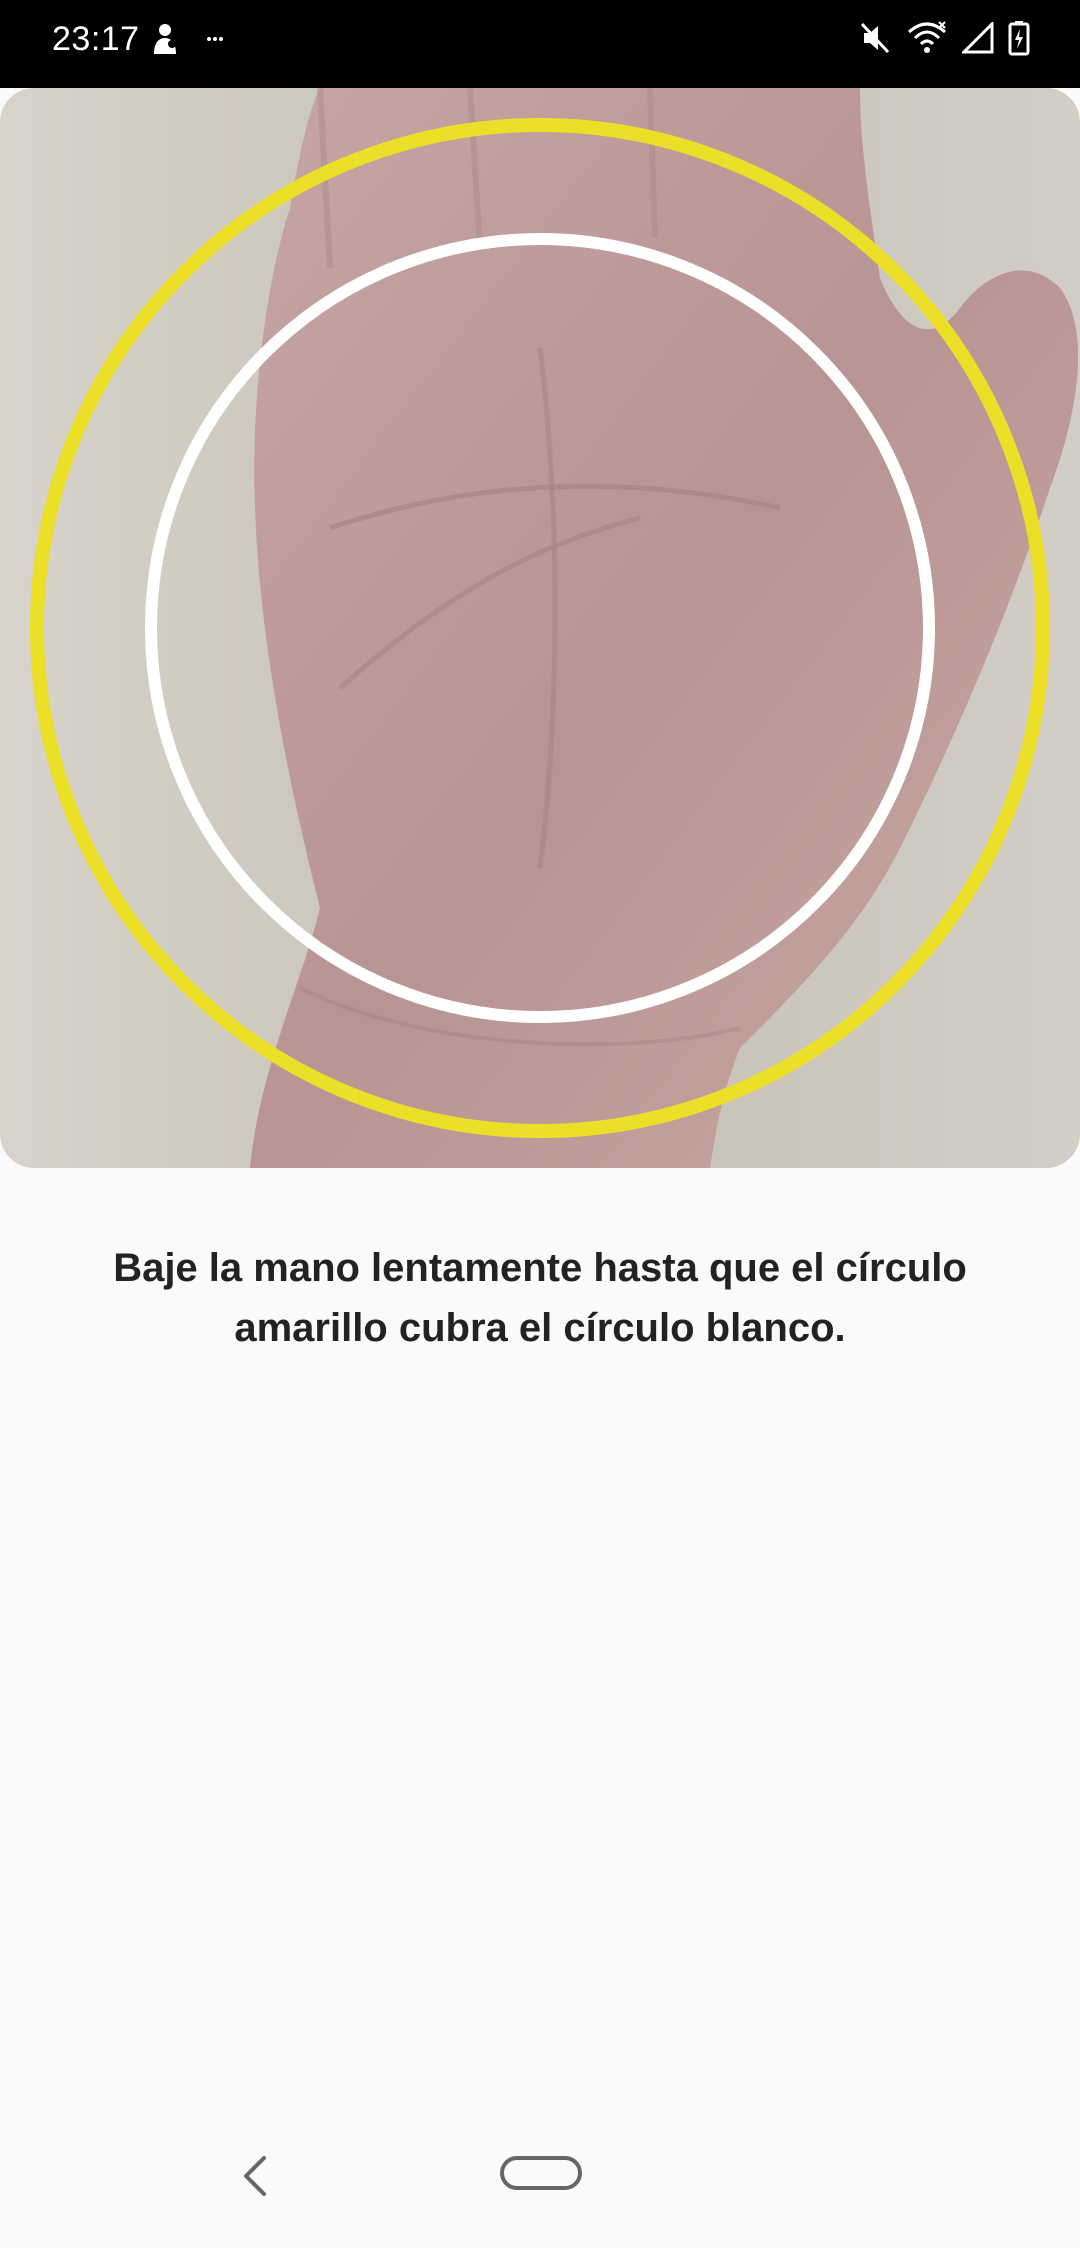 Image resolution: width=1080 pixels, height=2248 pixels. Describe the element at coordinates (978, 38) in the screenshot. I see `cell-signal-icon` at that location.